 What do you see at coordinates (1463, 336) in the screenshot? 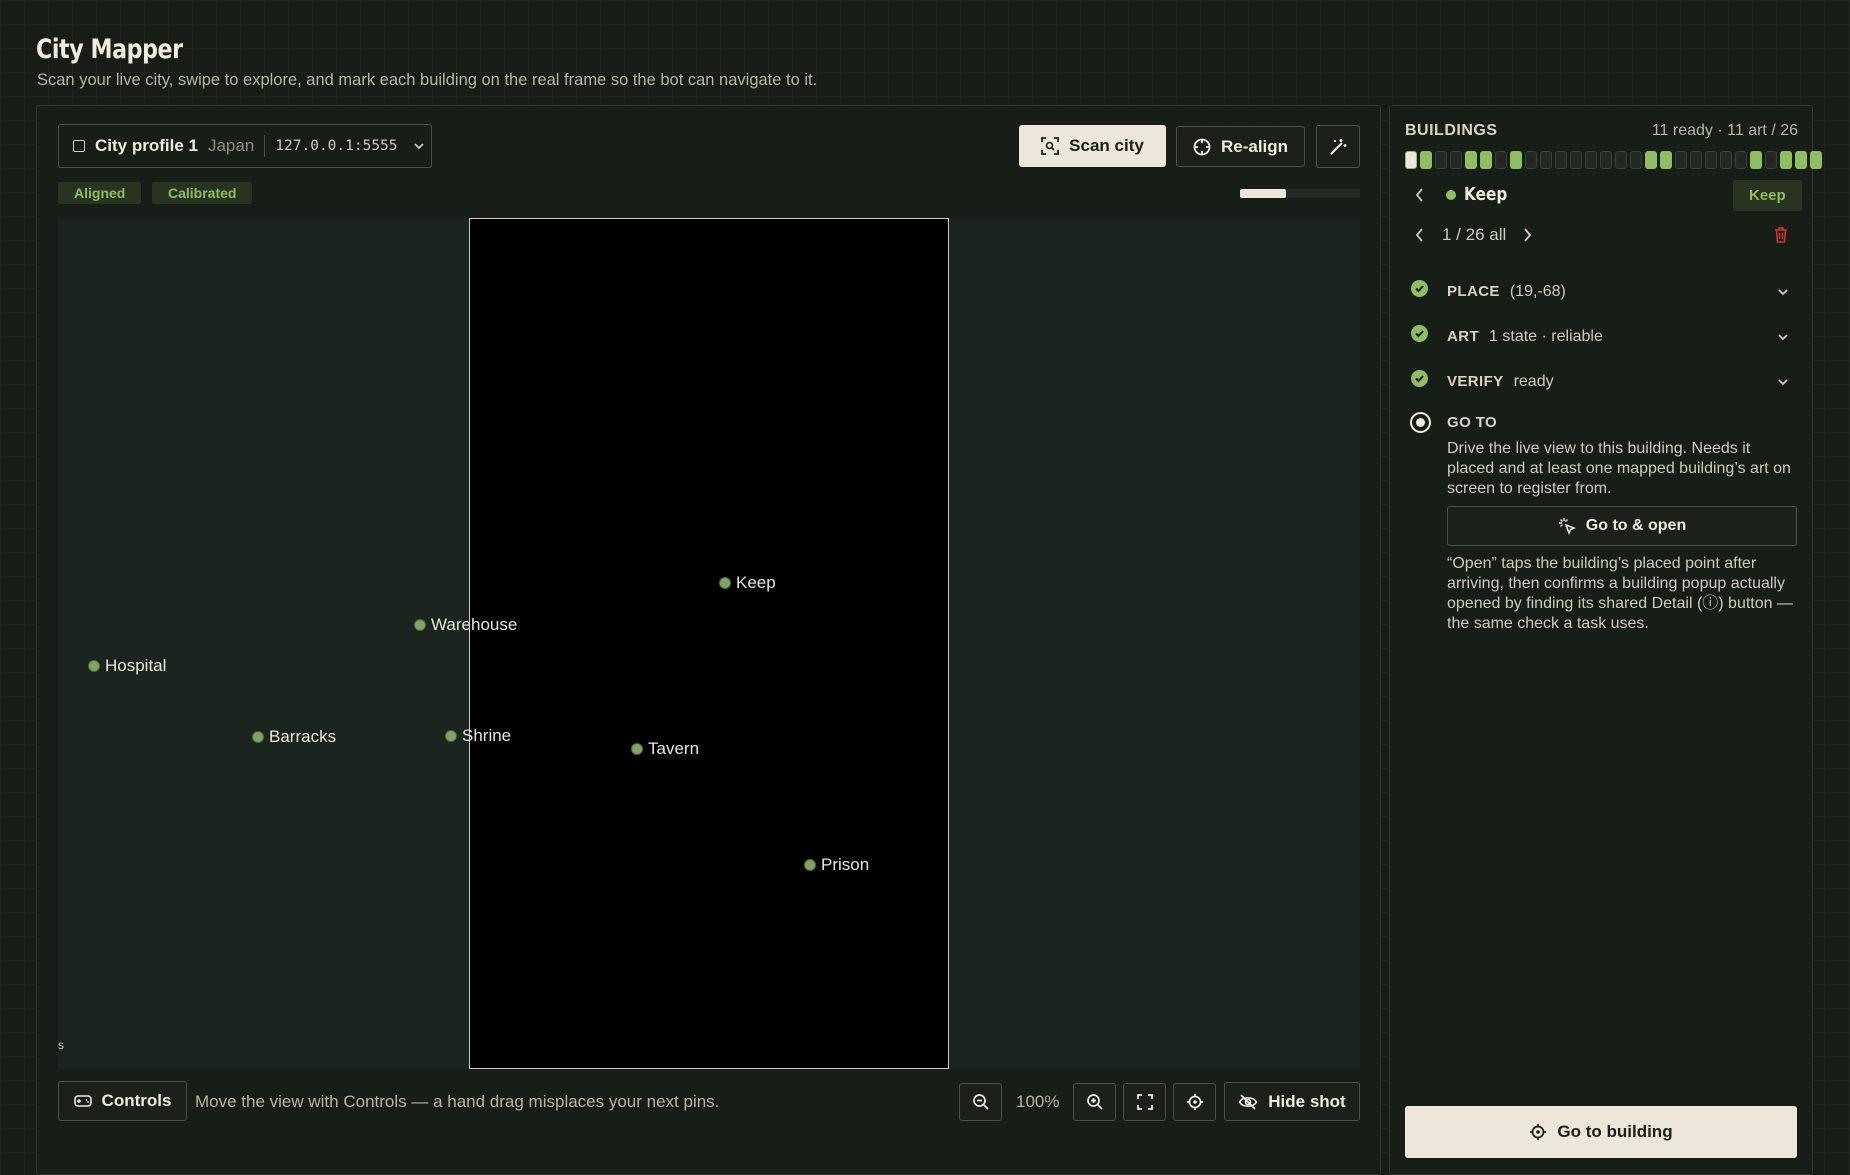
I see `step-art-label: ART` at bounding box center [1463, 336].